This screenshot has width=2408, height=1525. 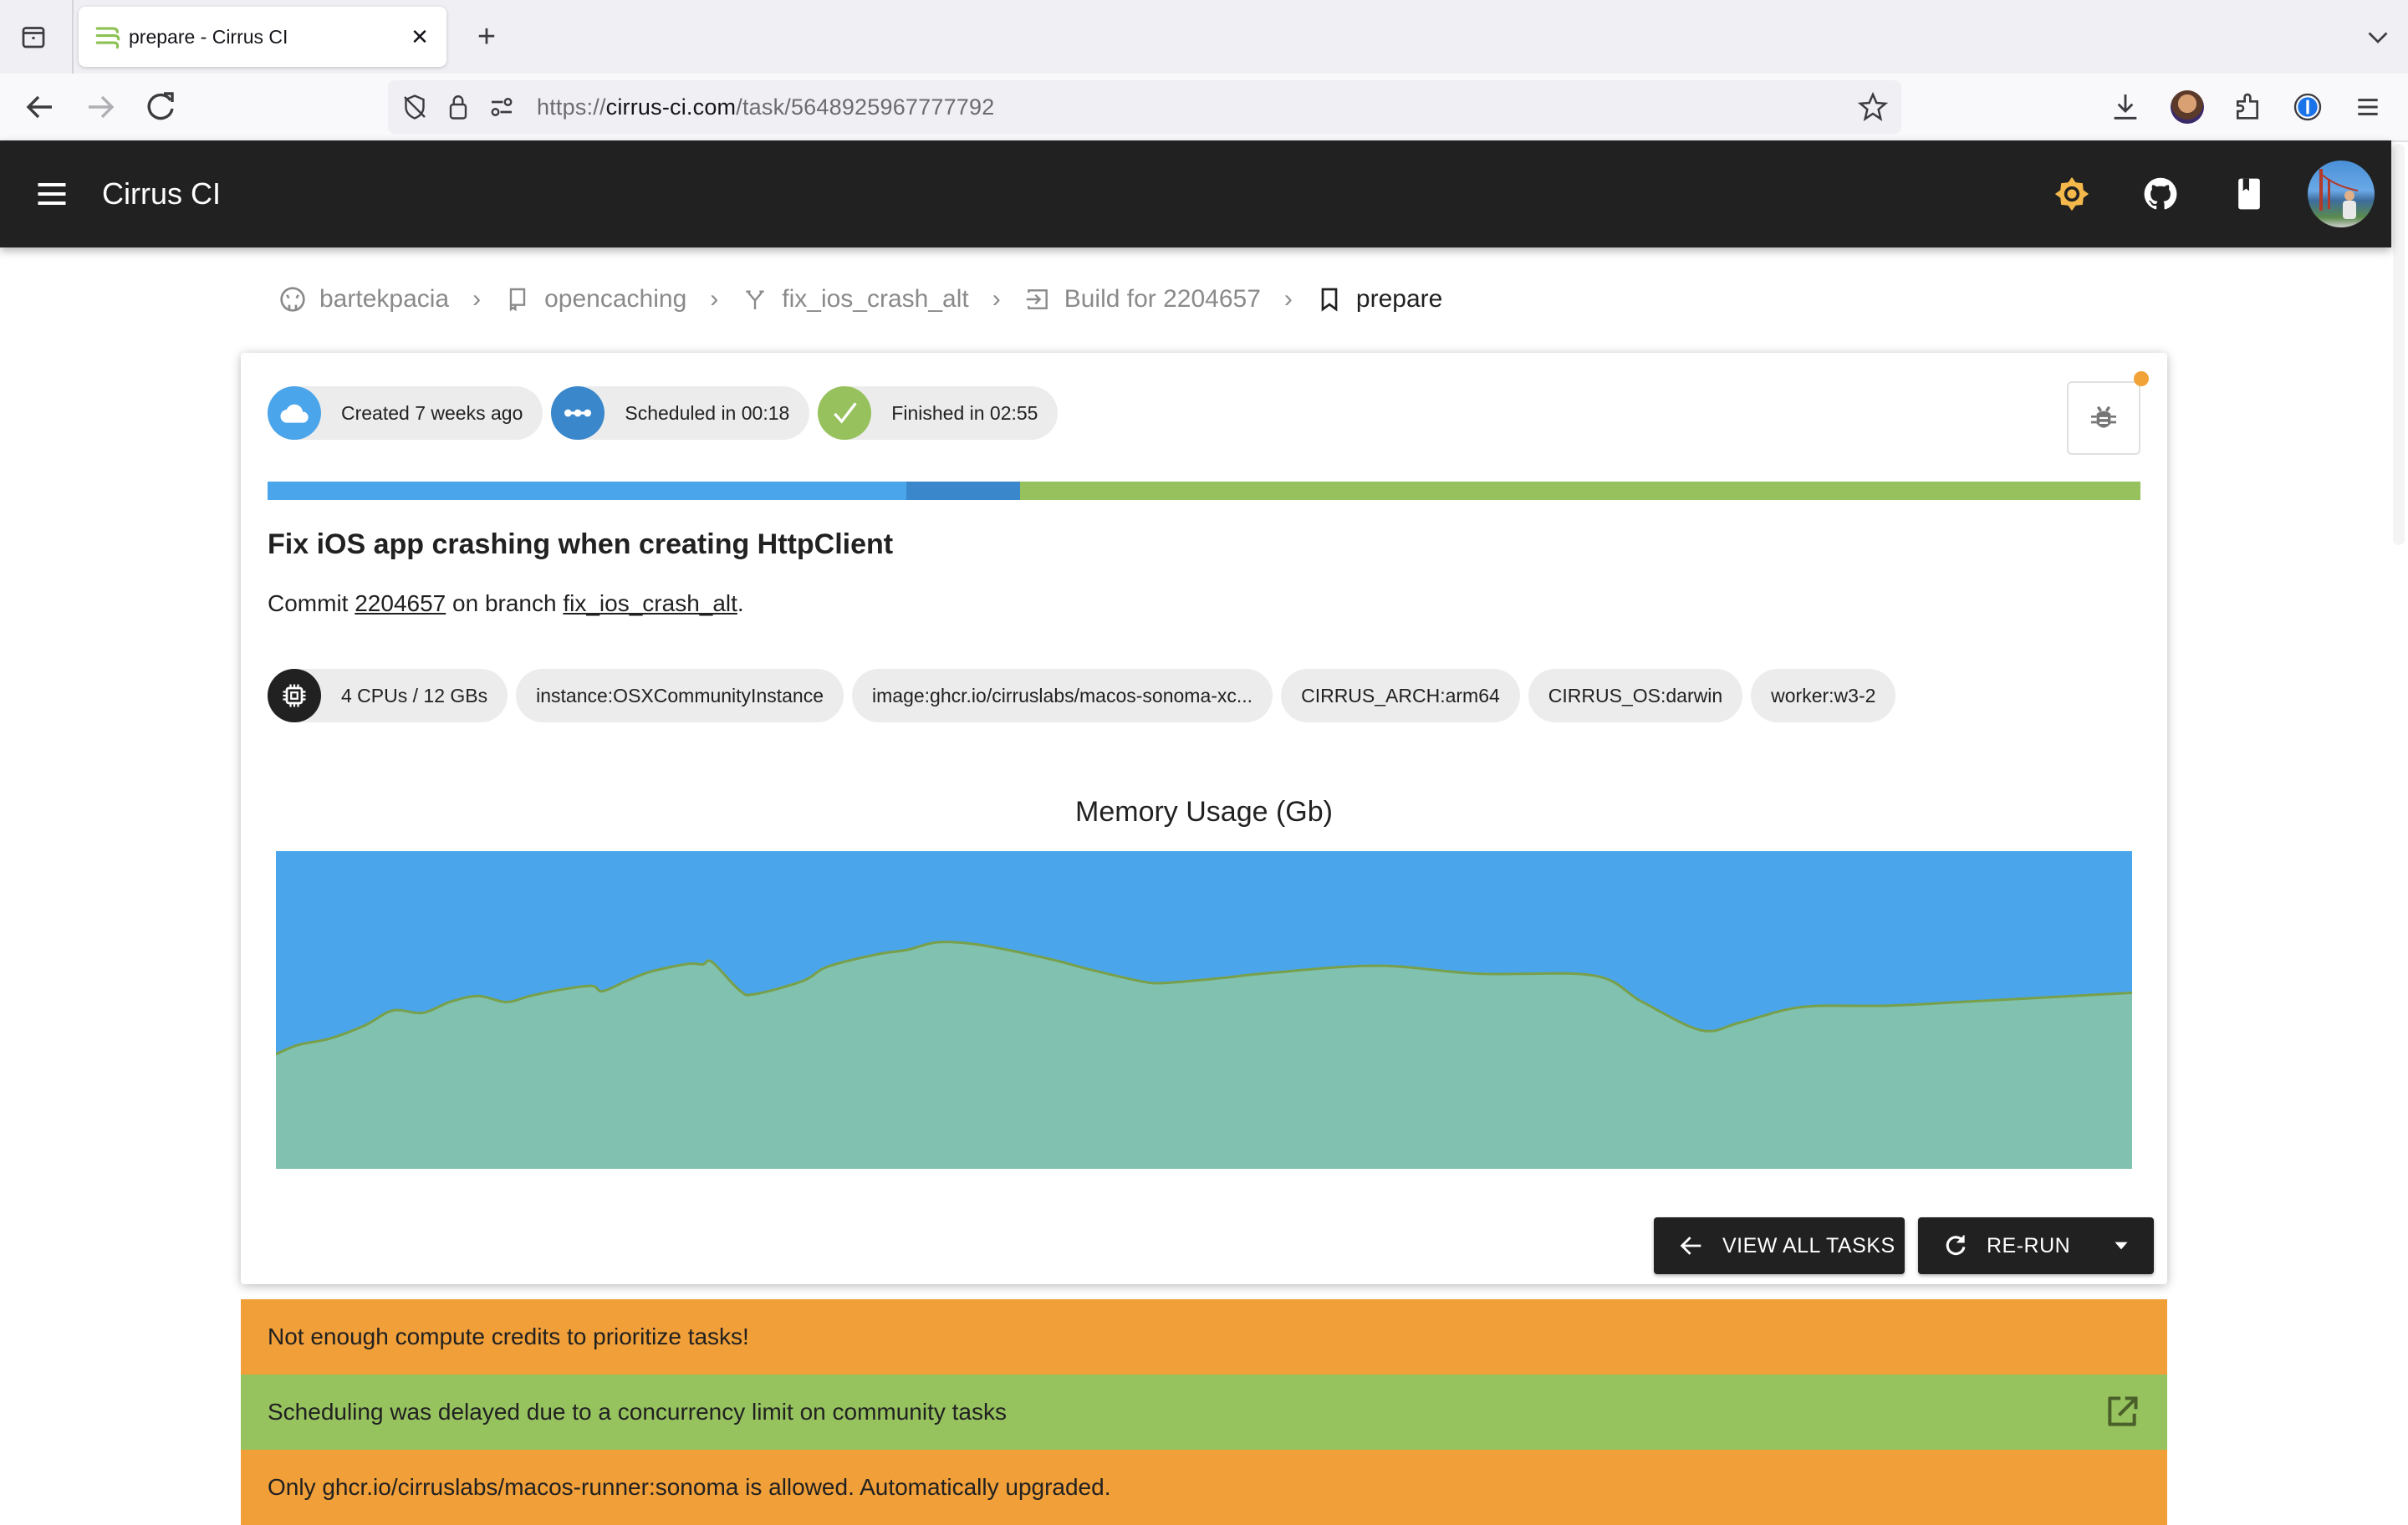 I want to click on account-avatar-icon, so click(x=2187, y=107).